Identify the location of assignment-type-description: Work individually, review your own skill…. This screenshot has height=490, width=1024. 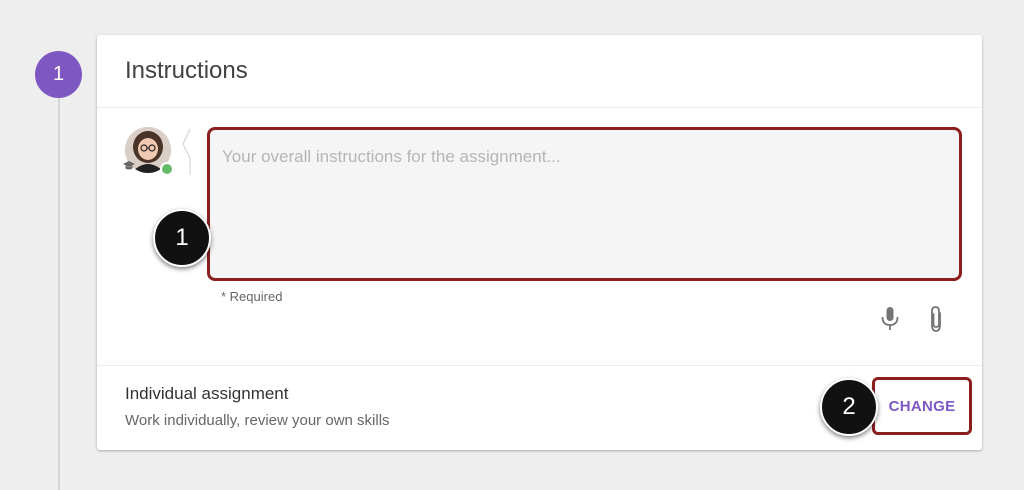
(257, 420).